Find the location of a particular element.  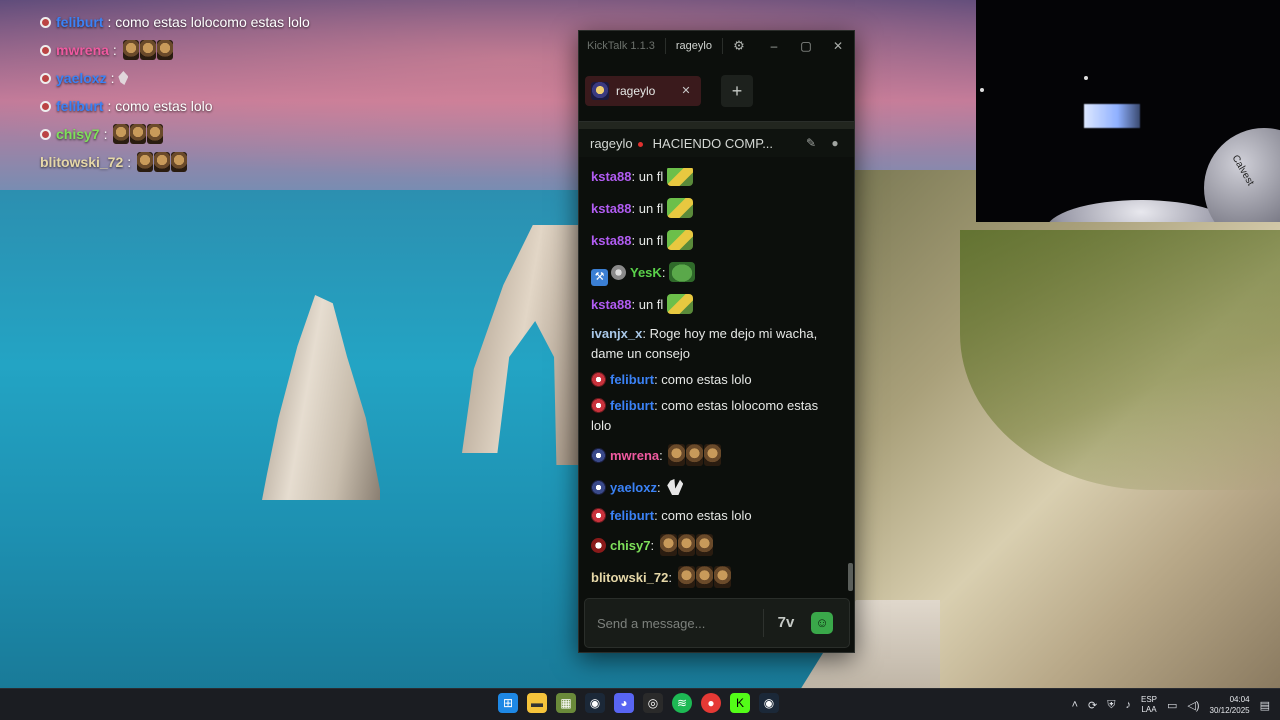

message-composer: 7v ☺ is located at coordinates (717, 623).